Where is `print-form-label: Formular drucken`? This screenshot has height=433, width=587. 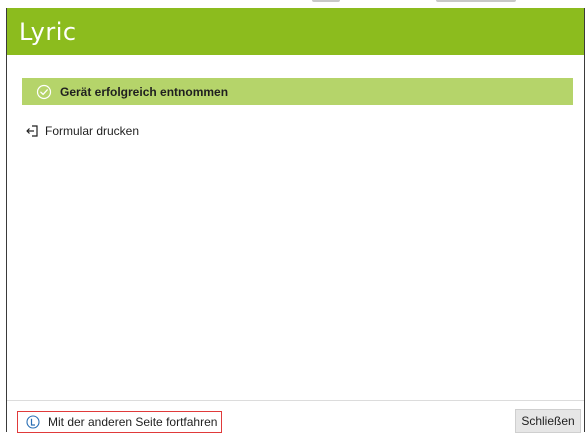
print-form-label: Formular drucken is located at coordinates (92, 131).